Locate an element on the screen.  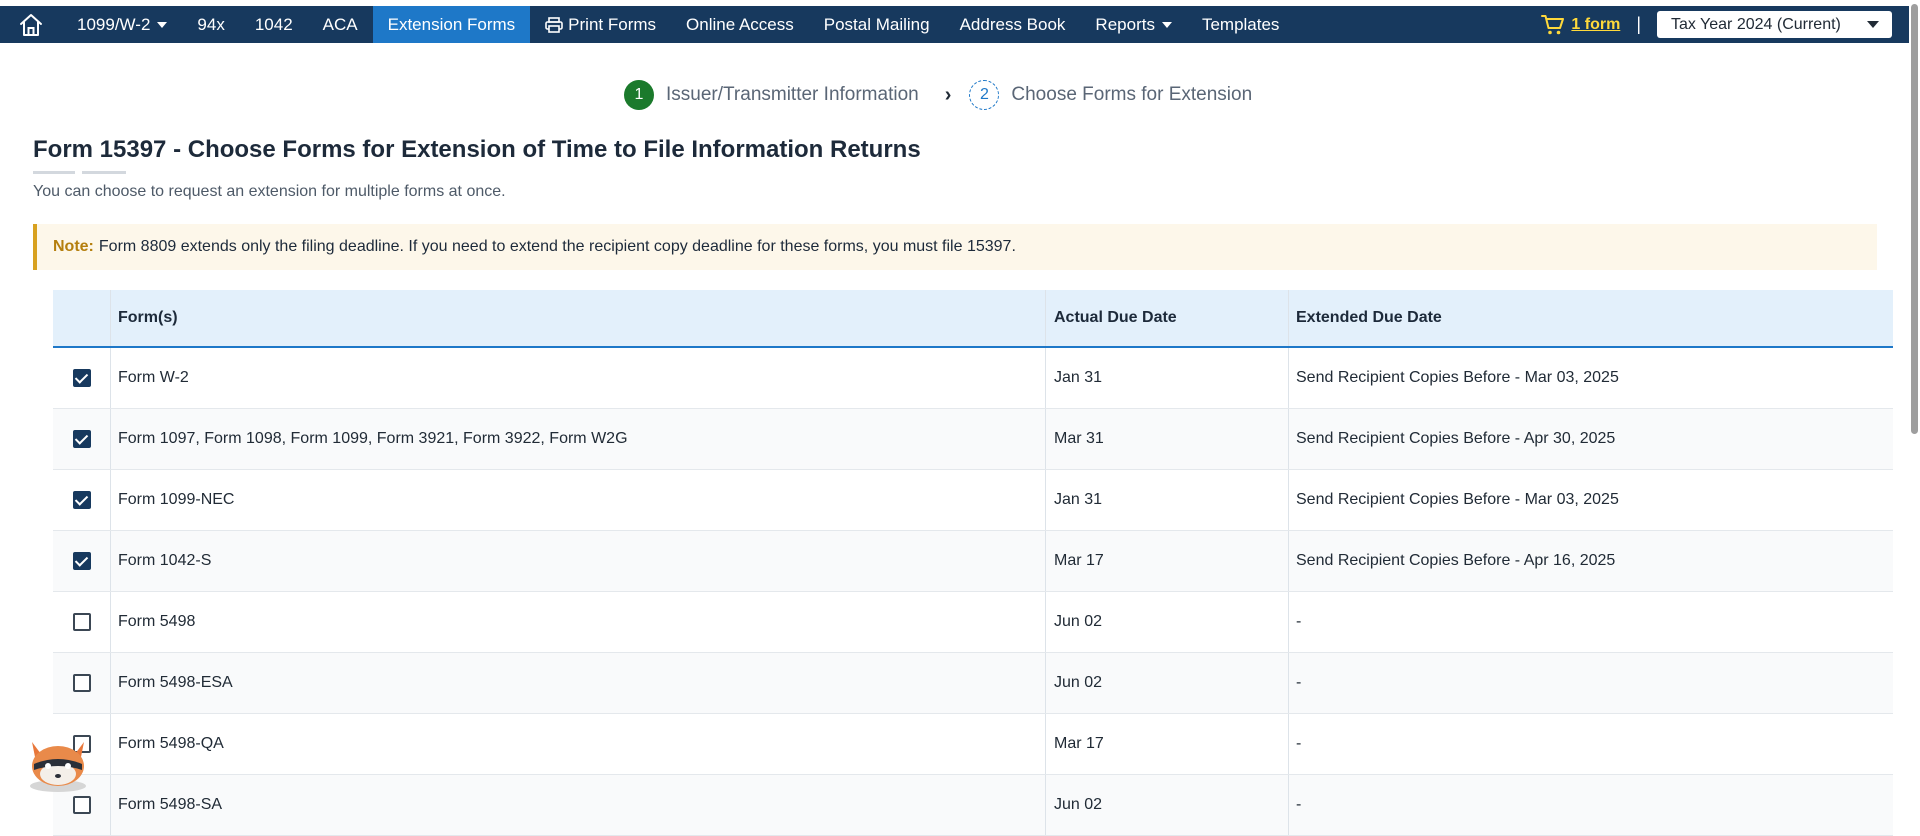
table-row: Form 5498-ESA Jun 02- is located at coordinates (973, 683).